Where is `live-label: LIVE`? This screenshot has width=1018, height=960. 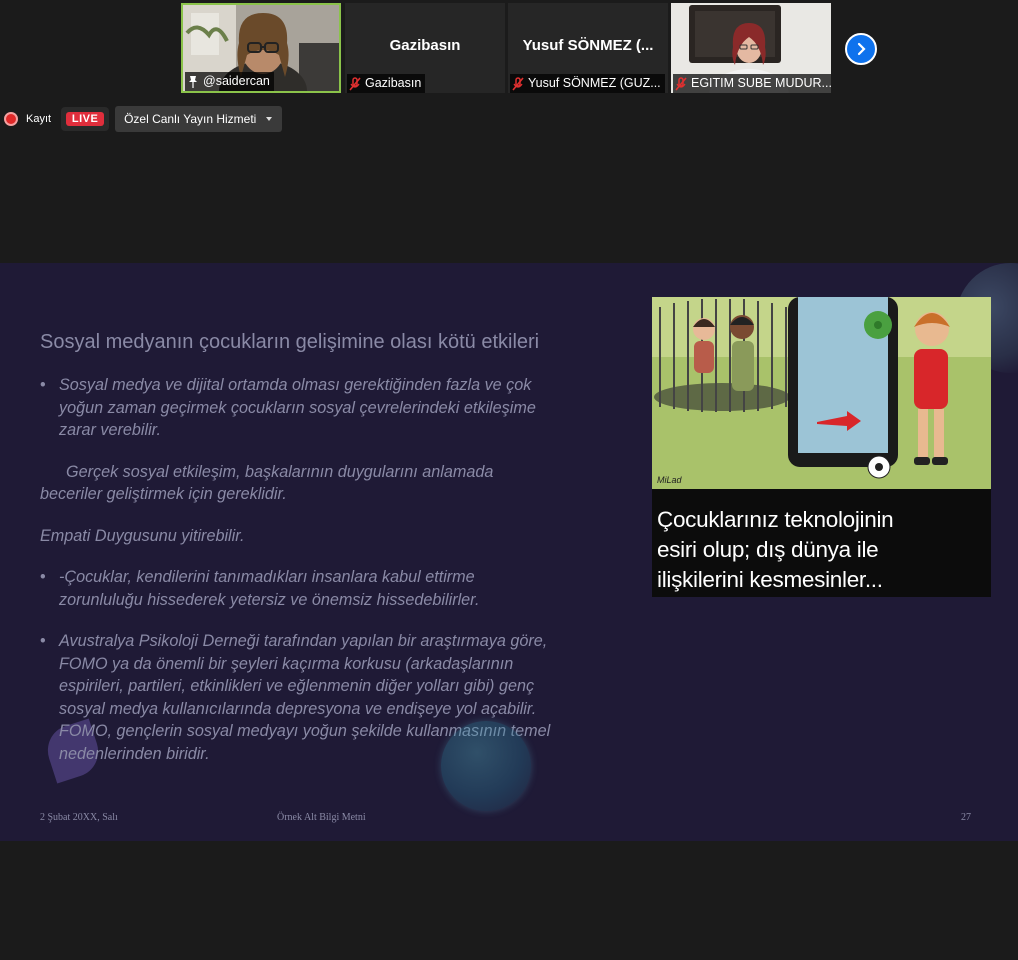
live-label: LIVE is located at coordinates (85, 119).